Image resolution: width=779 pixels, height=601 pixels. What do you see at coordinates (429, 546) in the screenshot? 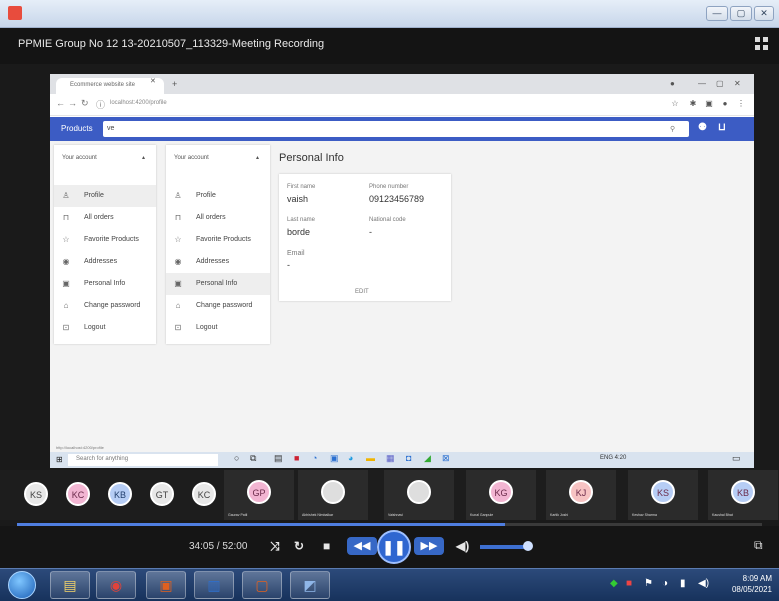
I see `fast-forward-button: ▶▶` at bounding box center [429, 546].